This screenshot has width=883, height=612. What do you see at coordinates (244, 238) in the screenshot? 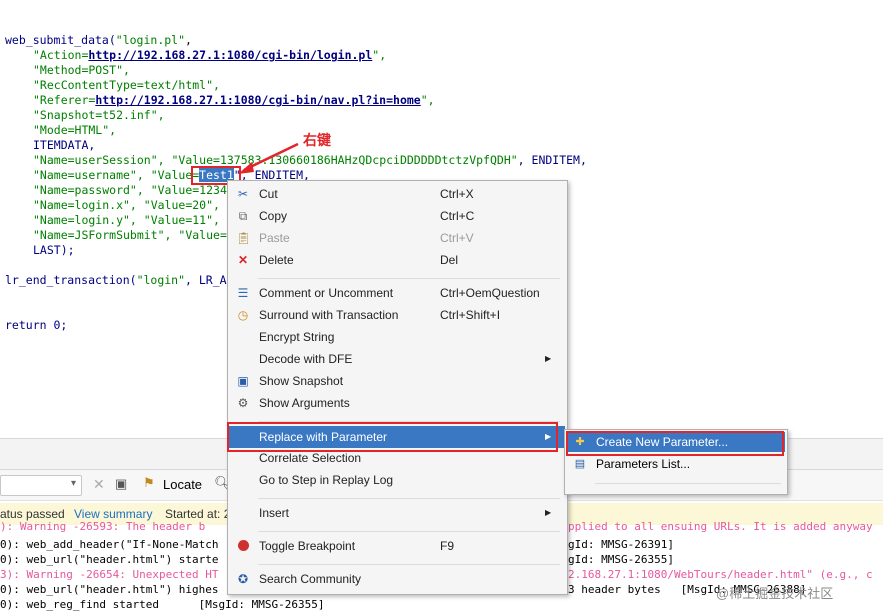
I see `paste-icon: 📋︎` at bounding box center [244, 238].